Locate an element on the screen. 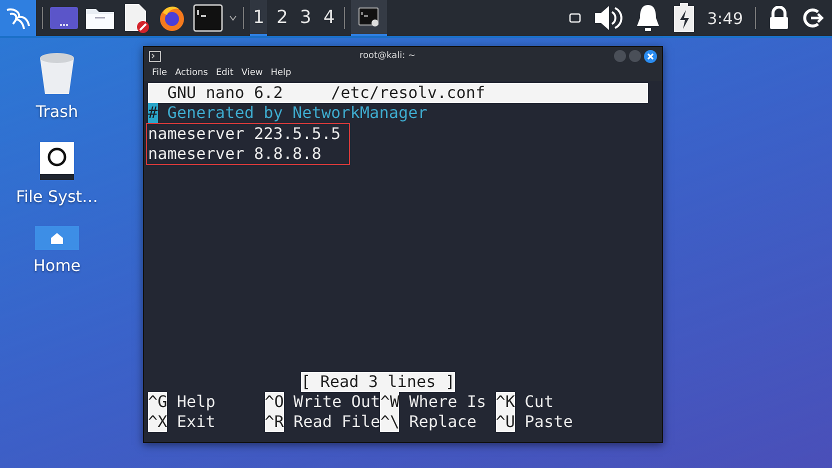 Image resolution: width=832 pixels, height=468 pixels. logout-icon is located at coordinates (813, 18).